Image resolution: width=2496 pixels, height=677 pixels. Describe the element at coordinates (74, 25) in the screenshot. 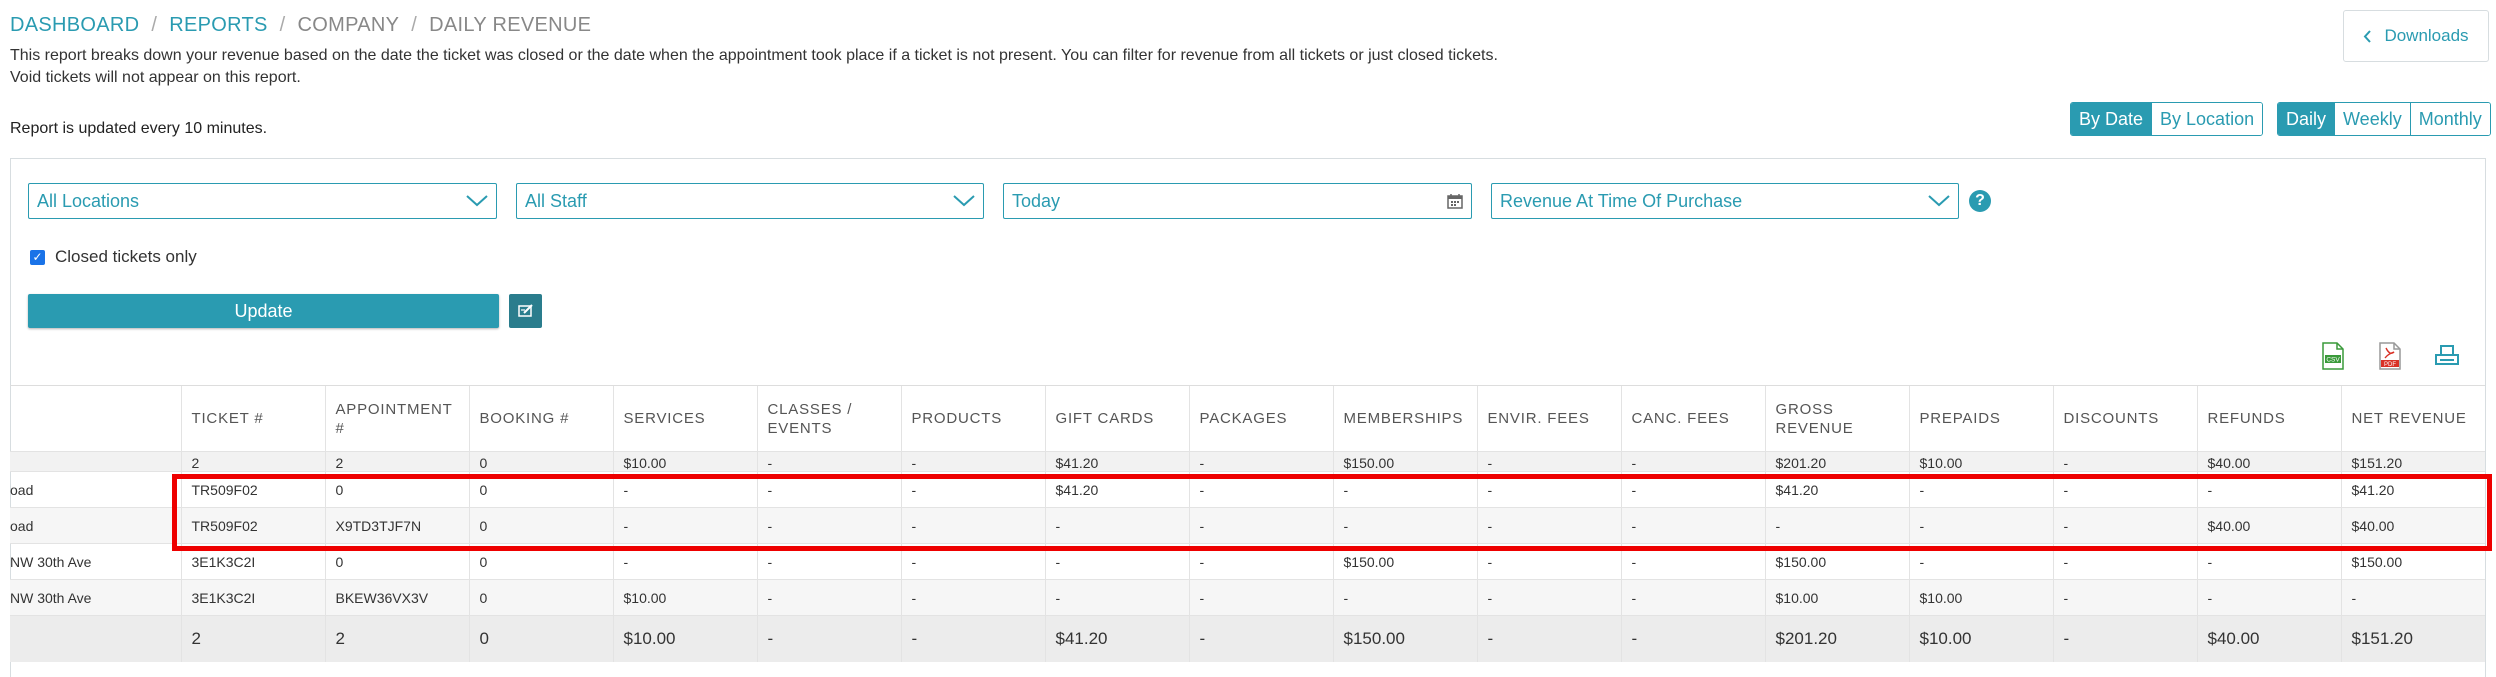

I see `breadcrumb-dashboard: DASHBOARD` at that location.